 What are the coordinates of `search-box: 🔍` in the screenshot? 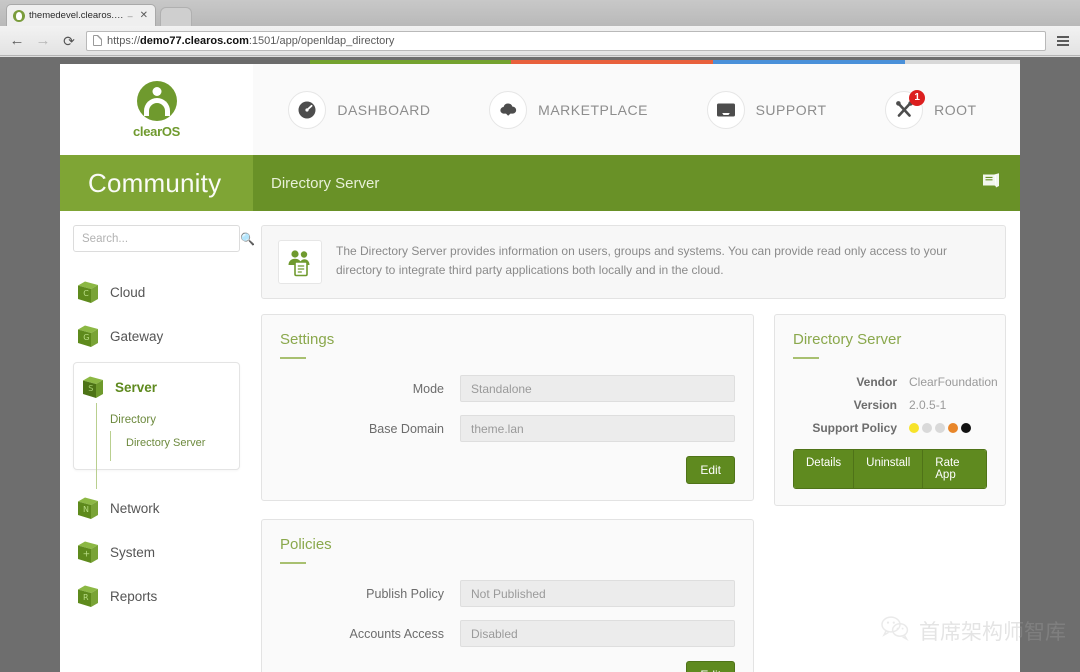 It's located at (164, 238).